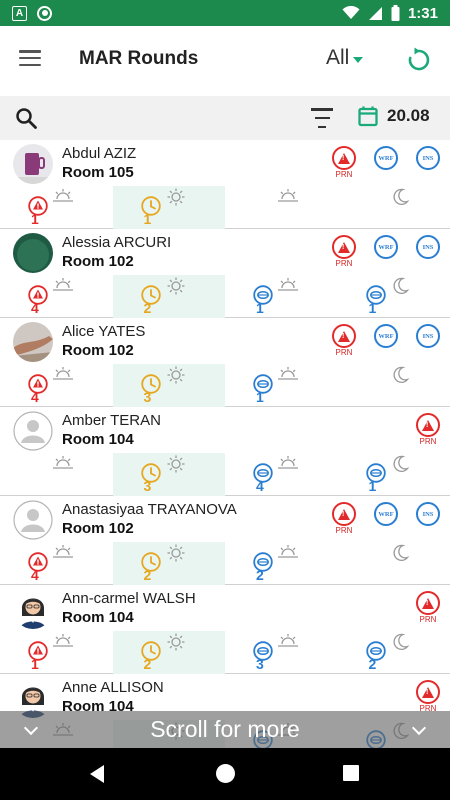 Image resolution: width=450 pixels, height=800 pixels. What do you see at coordinates (351, 773) in the screenshot?
I see `recents-icon` at bounding box center [351, 773].